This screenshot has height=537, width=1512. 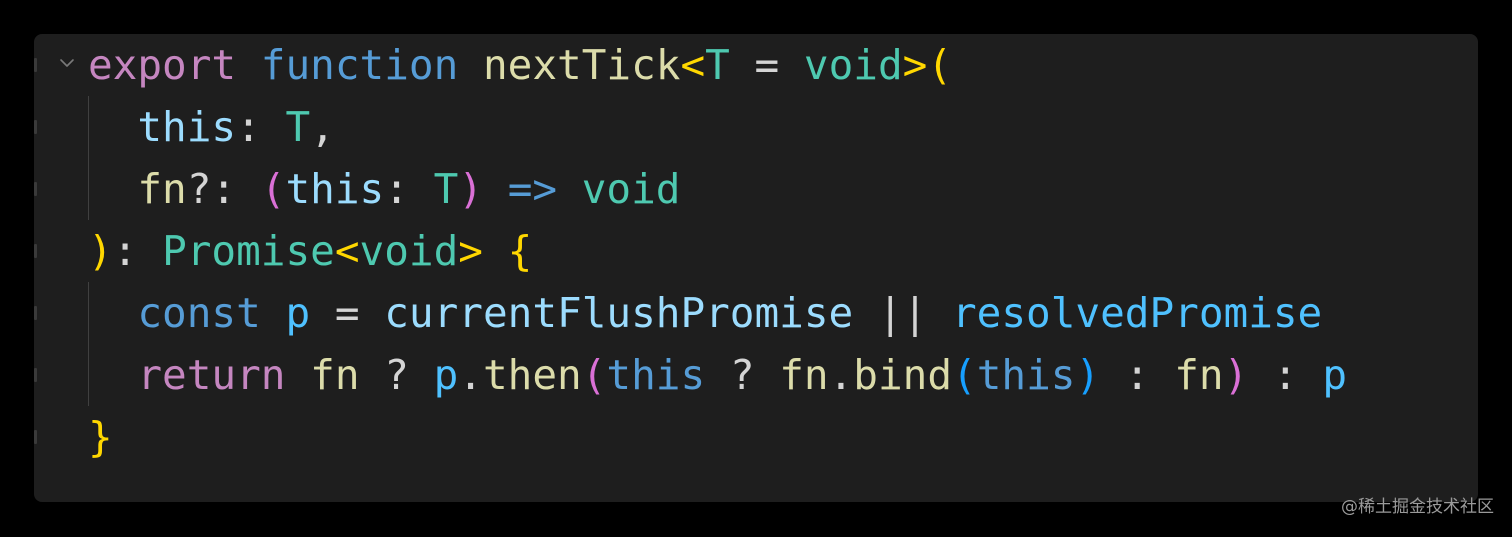 What do you see at coordinates (211, 375) in the screenshot?
I see `code-token: return` at bounding box center [211, 375].